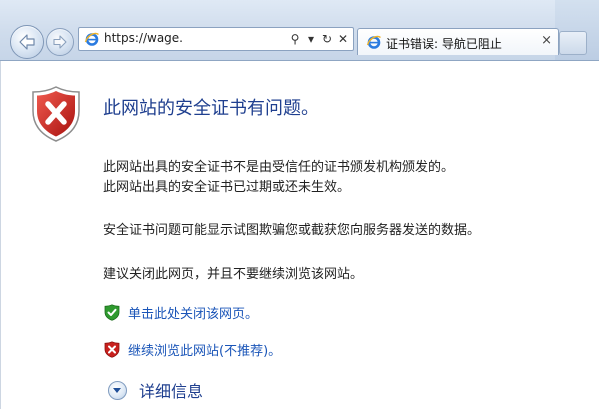 The width and height of the screenshot is (599, 409). I want to click on continue-option: 继续浏览此网站(不推荐)。, so click(192, 349).